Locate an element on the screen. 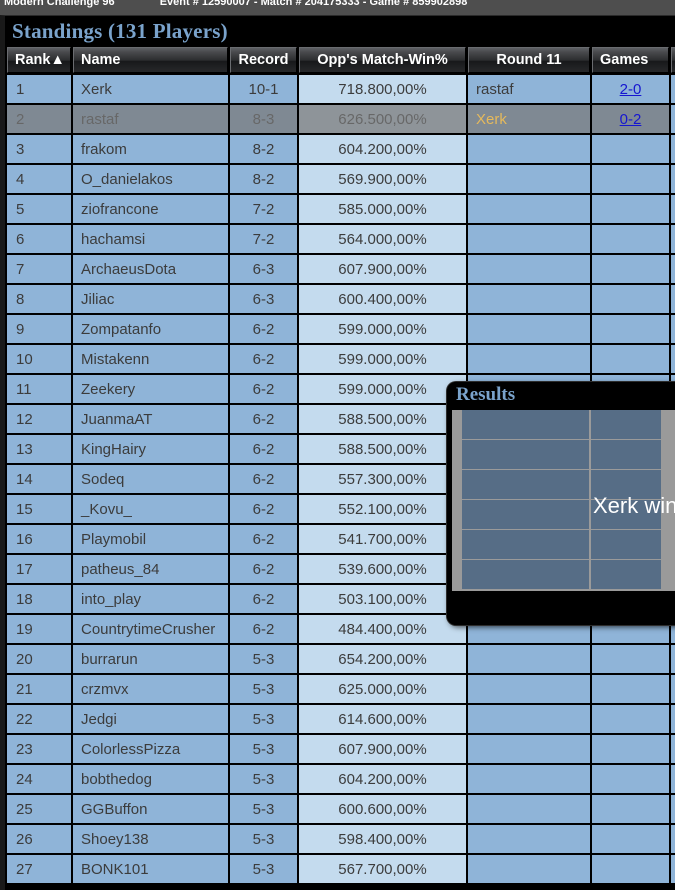  table-row: 3 frakom 8-2 604.200,00% is located at coordinates (341, 149).